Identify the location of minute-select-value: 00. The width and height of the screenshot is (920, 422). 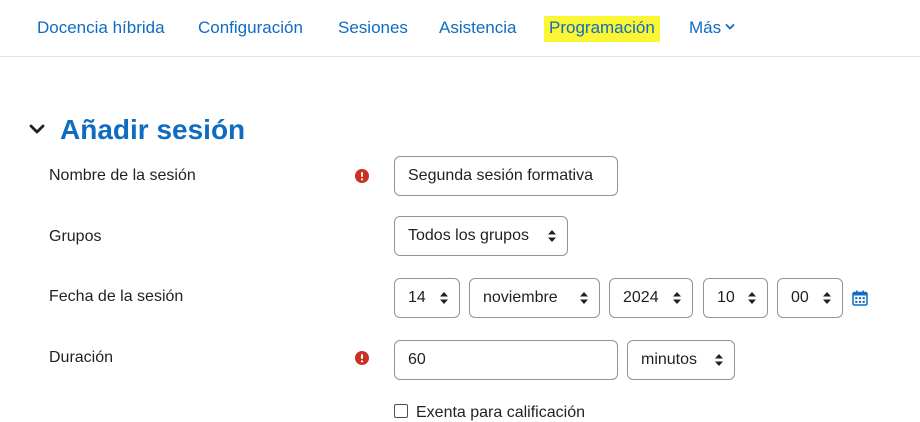
(800, 297).